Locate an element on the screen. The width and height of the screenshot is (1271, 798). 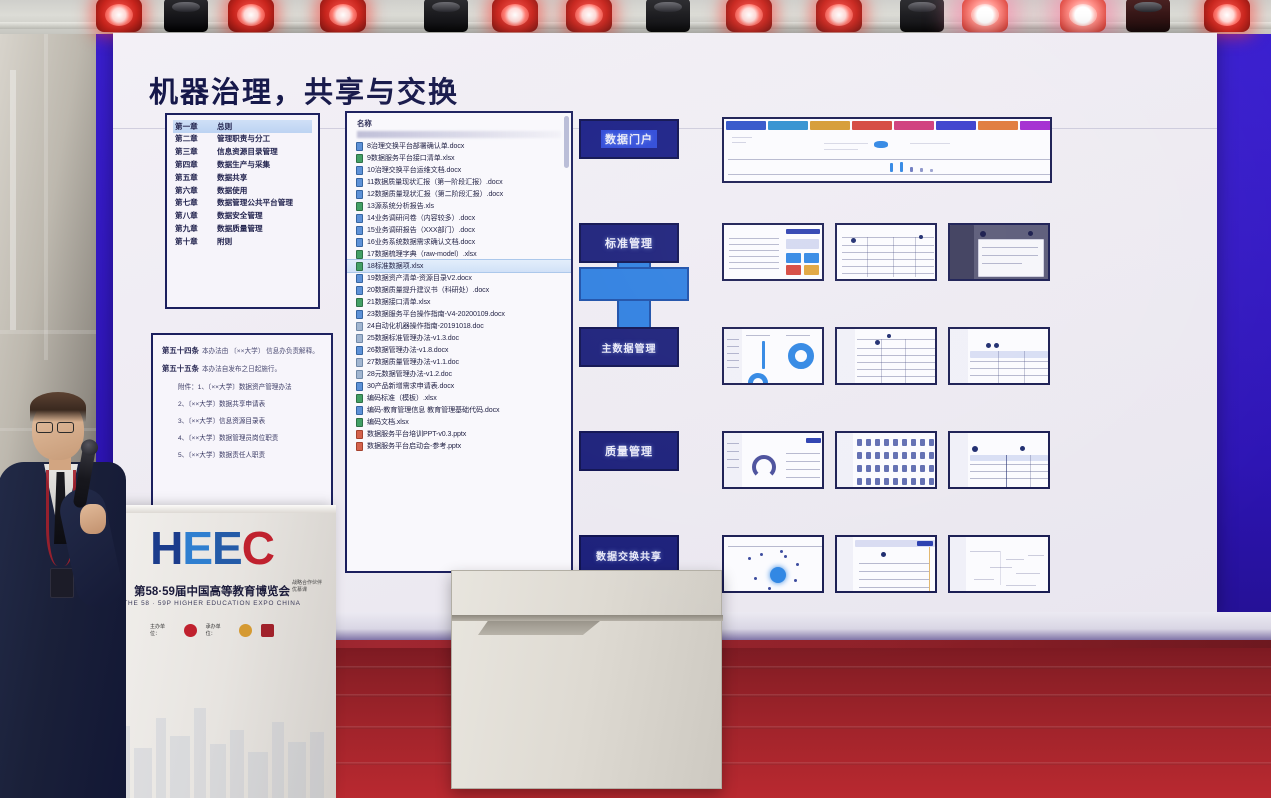
module-button: 数据交换共享 is located at coordinates (629, 555).